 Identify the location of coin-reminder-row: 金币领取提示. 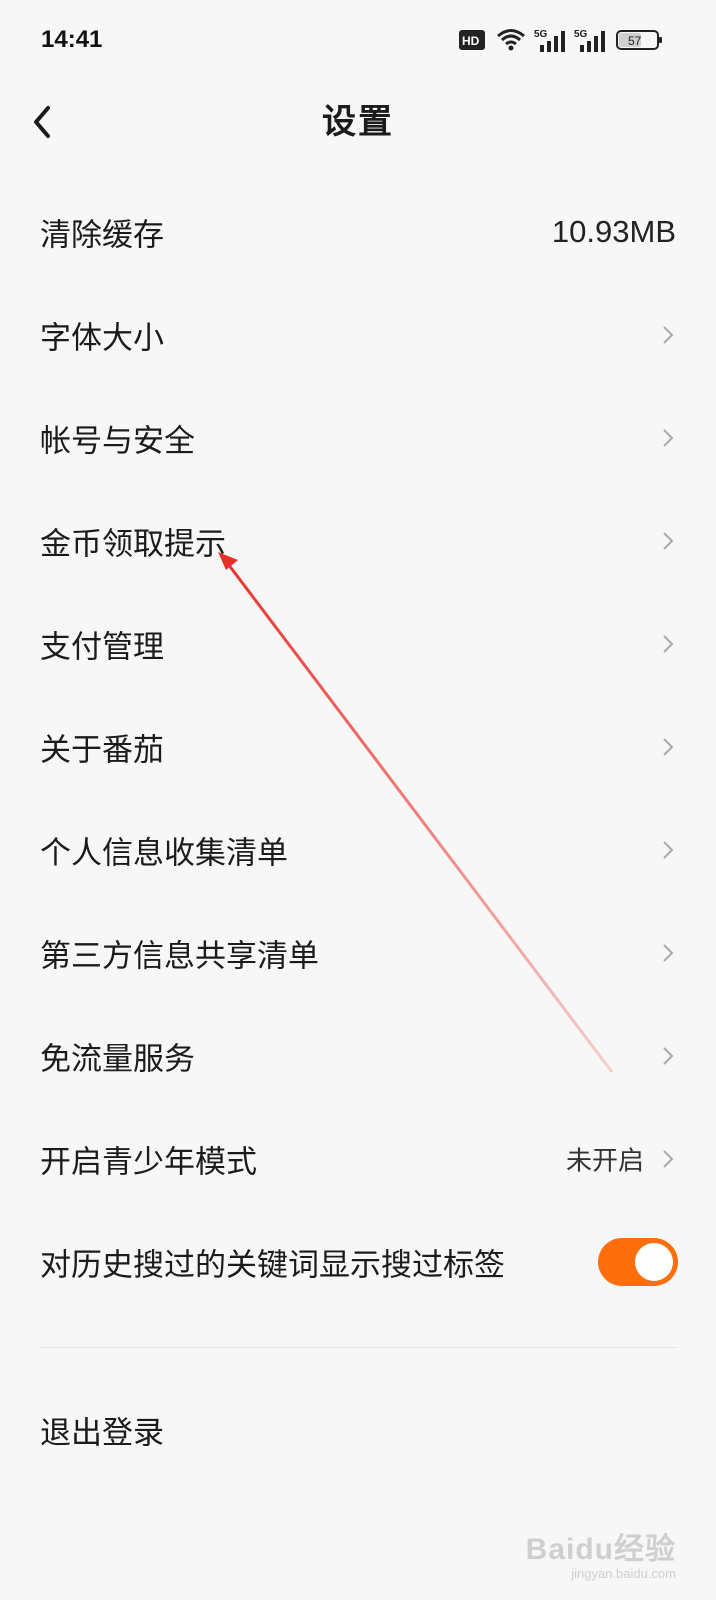
(358, 540).